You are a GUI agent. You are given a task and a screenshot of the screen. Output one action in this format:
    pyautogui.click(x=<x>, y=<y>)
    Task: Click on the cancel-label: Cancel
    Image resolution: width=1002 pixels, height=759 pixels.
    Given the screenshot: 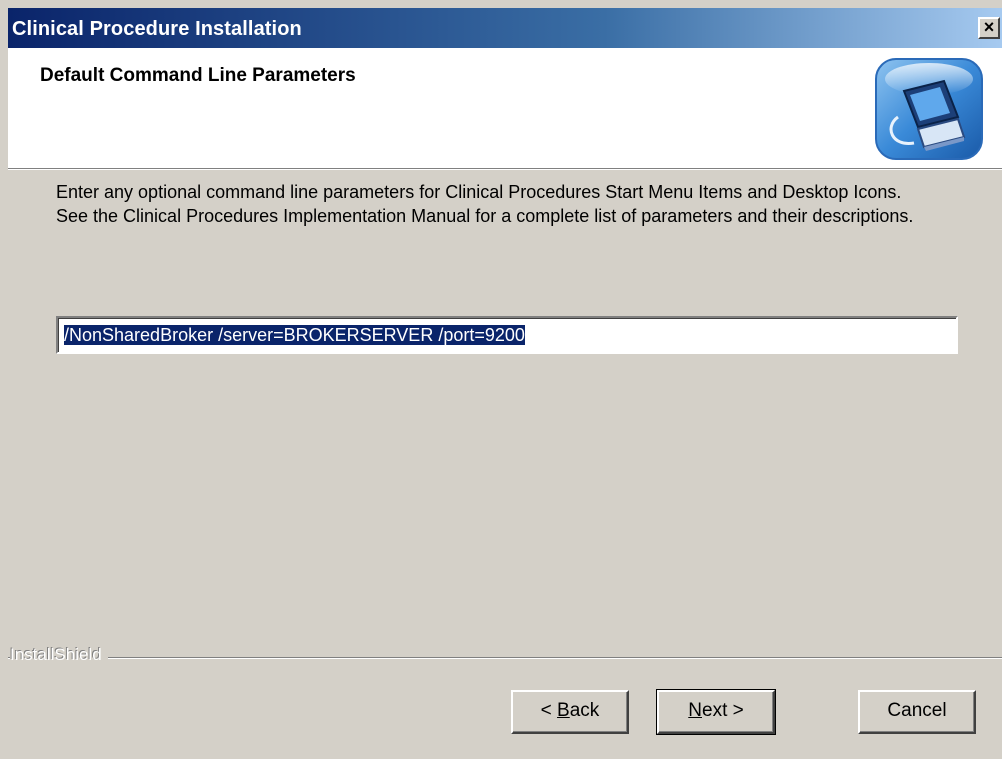 What is the action you would take?
    pyautogui.click(x=917, y=710)
    